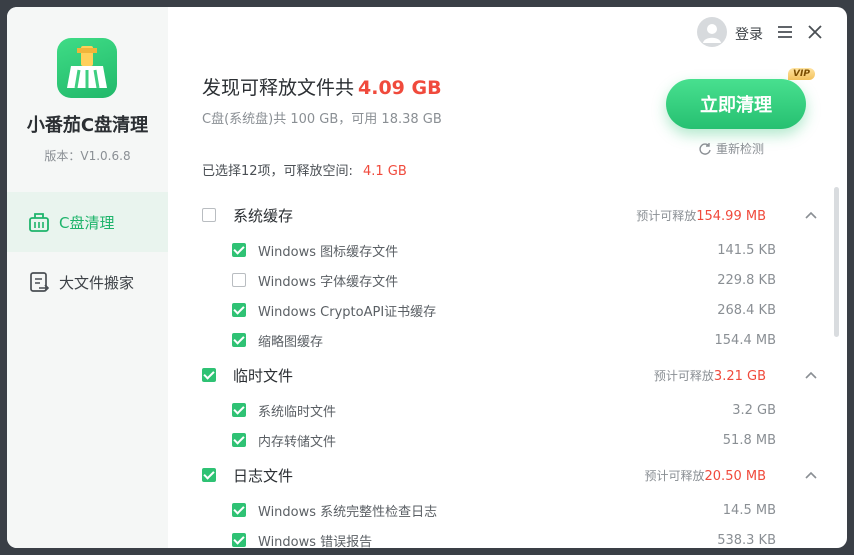 Image resolution: width=854 pixels, height=555 pixels. What do you see at coordinates (749, 510) in the screenshot?
I see `item-size: 14.5 MB` at bounding box center [749, 510].